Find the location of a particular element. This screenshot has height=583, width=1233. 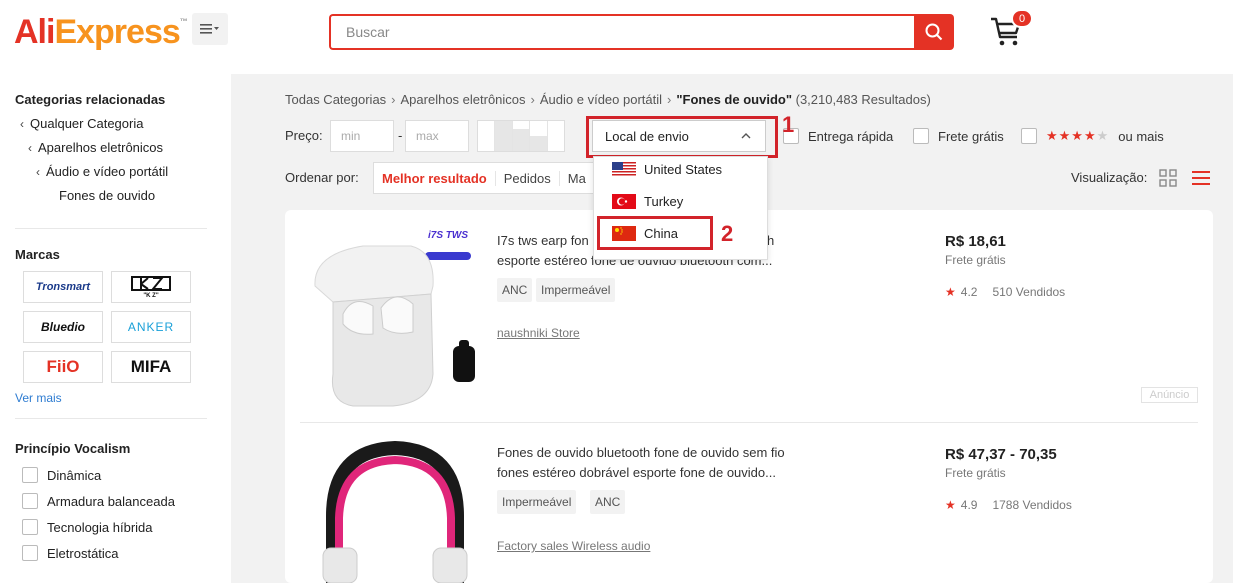

logo-trademark: ™ is located at coordinates (183, 21).